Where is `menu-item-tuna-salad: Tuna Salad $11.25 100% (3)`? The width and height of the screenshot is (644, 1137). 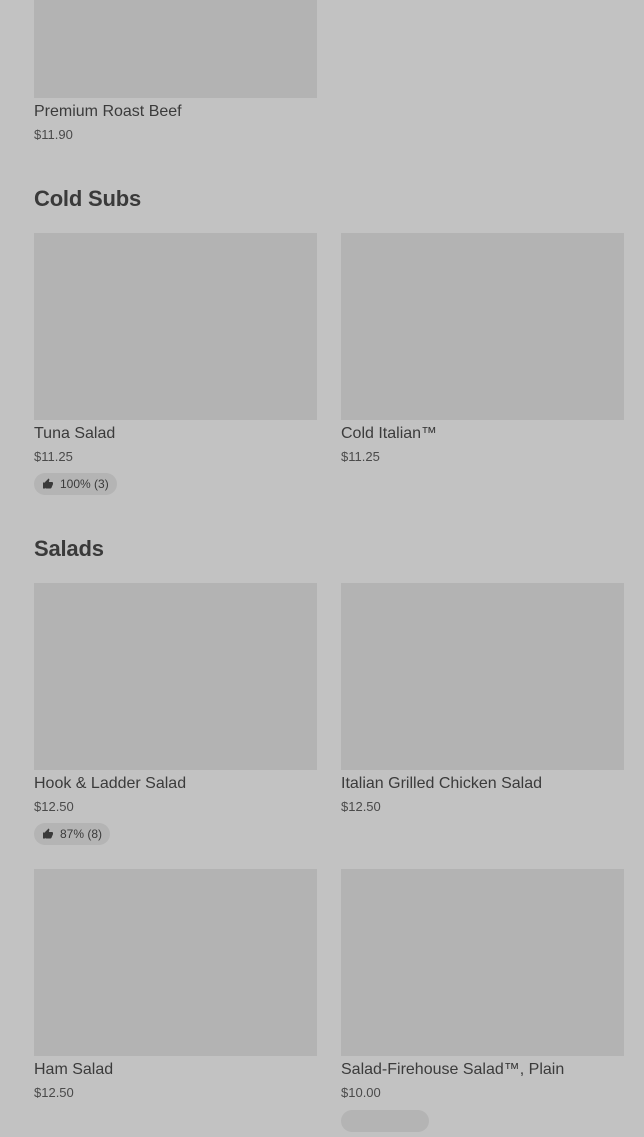 menu-item-tuna-salad: Tuna Salad $11.25 100% (3) is located at coordinates (175, 364).